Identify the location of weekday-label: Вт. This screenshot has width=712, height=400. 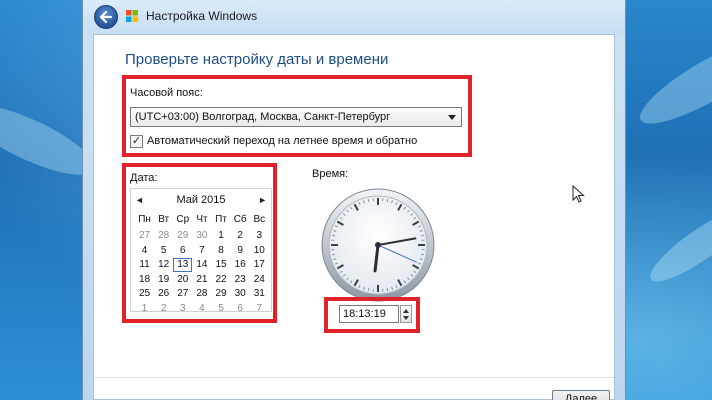
(164, 219).